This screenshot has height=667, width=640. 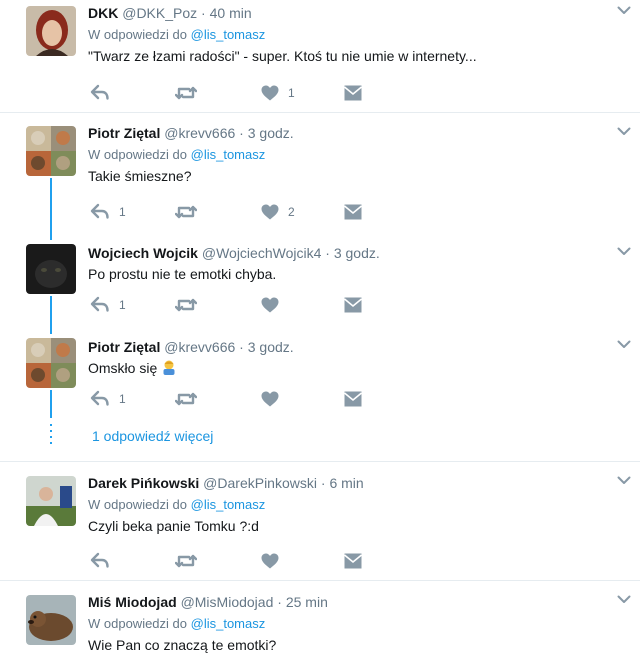 I want to click on tweet-text: Omskło się, so click(x=349, y=369).